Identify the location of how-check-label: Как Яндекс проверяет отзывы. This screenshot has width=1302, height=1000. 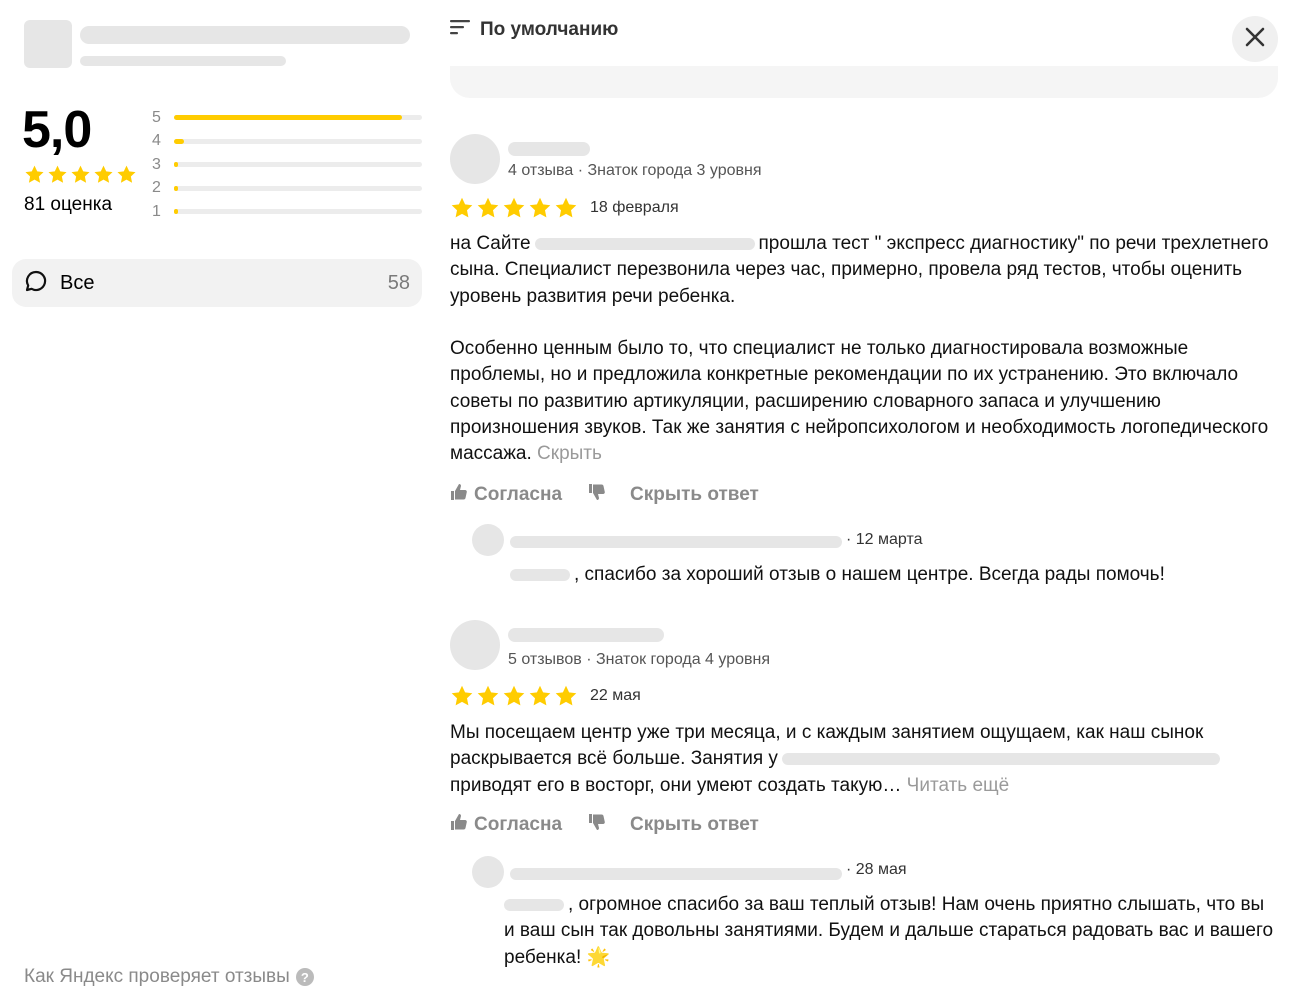
(157, 976).